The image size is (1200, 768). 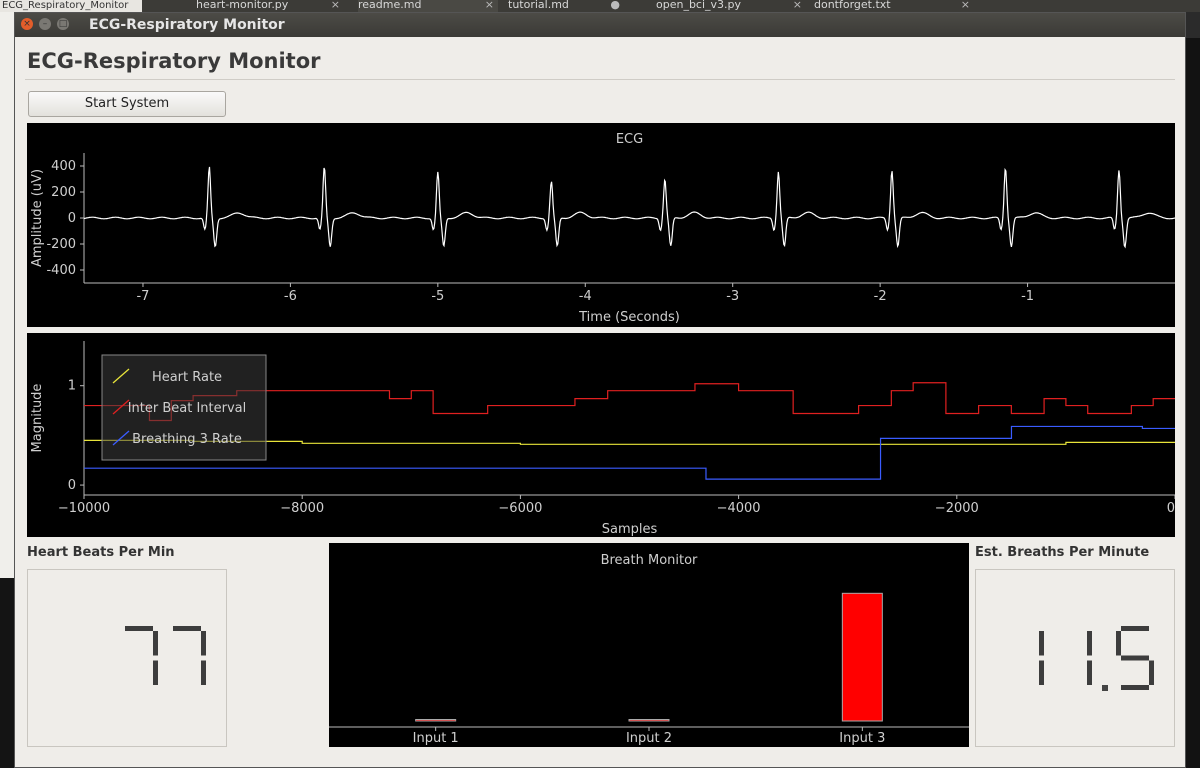 What do you see at coordinates (290, 296) in the screenshot?
I see `ecg-x-tick-label: -6` at bounding box center [290, 296].